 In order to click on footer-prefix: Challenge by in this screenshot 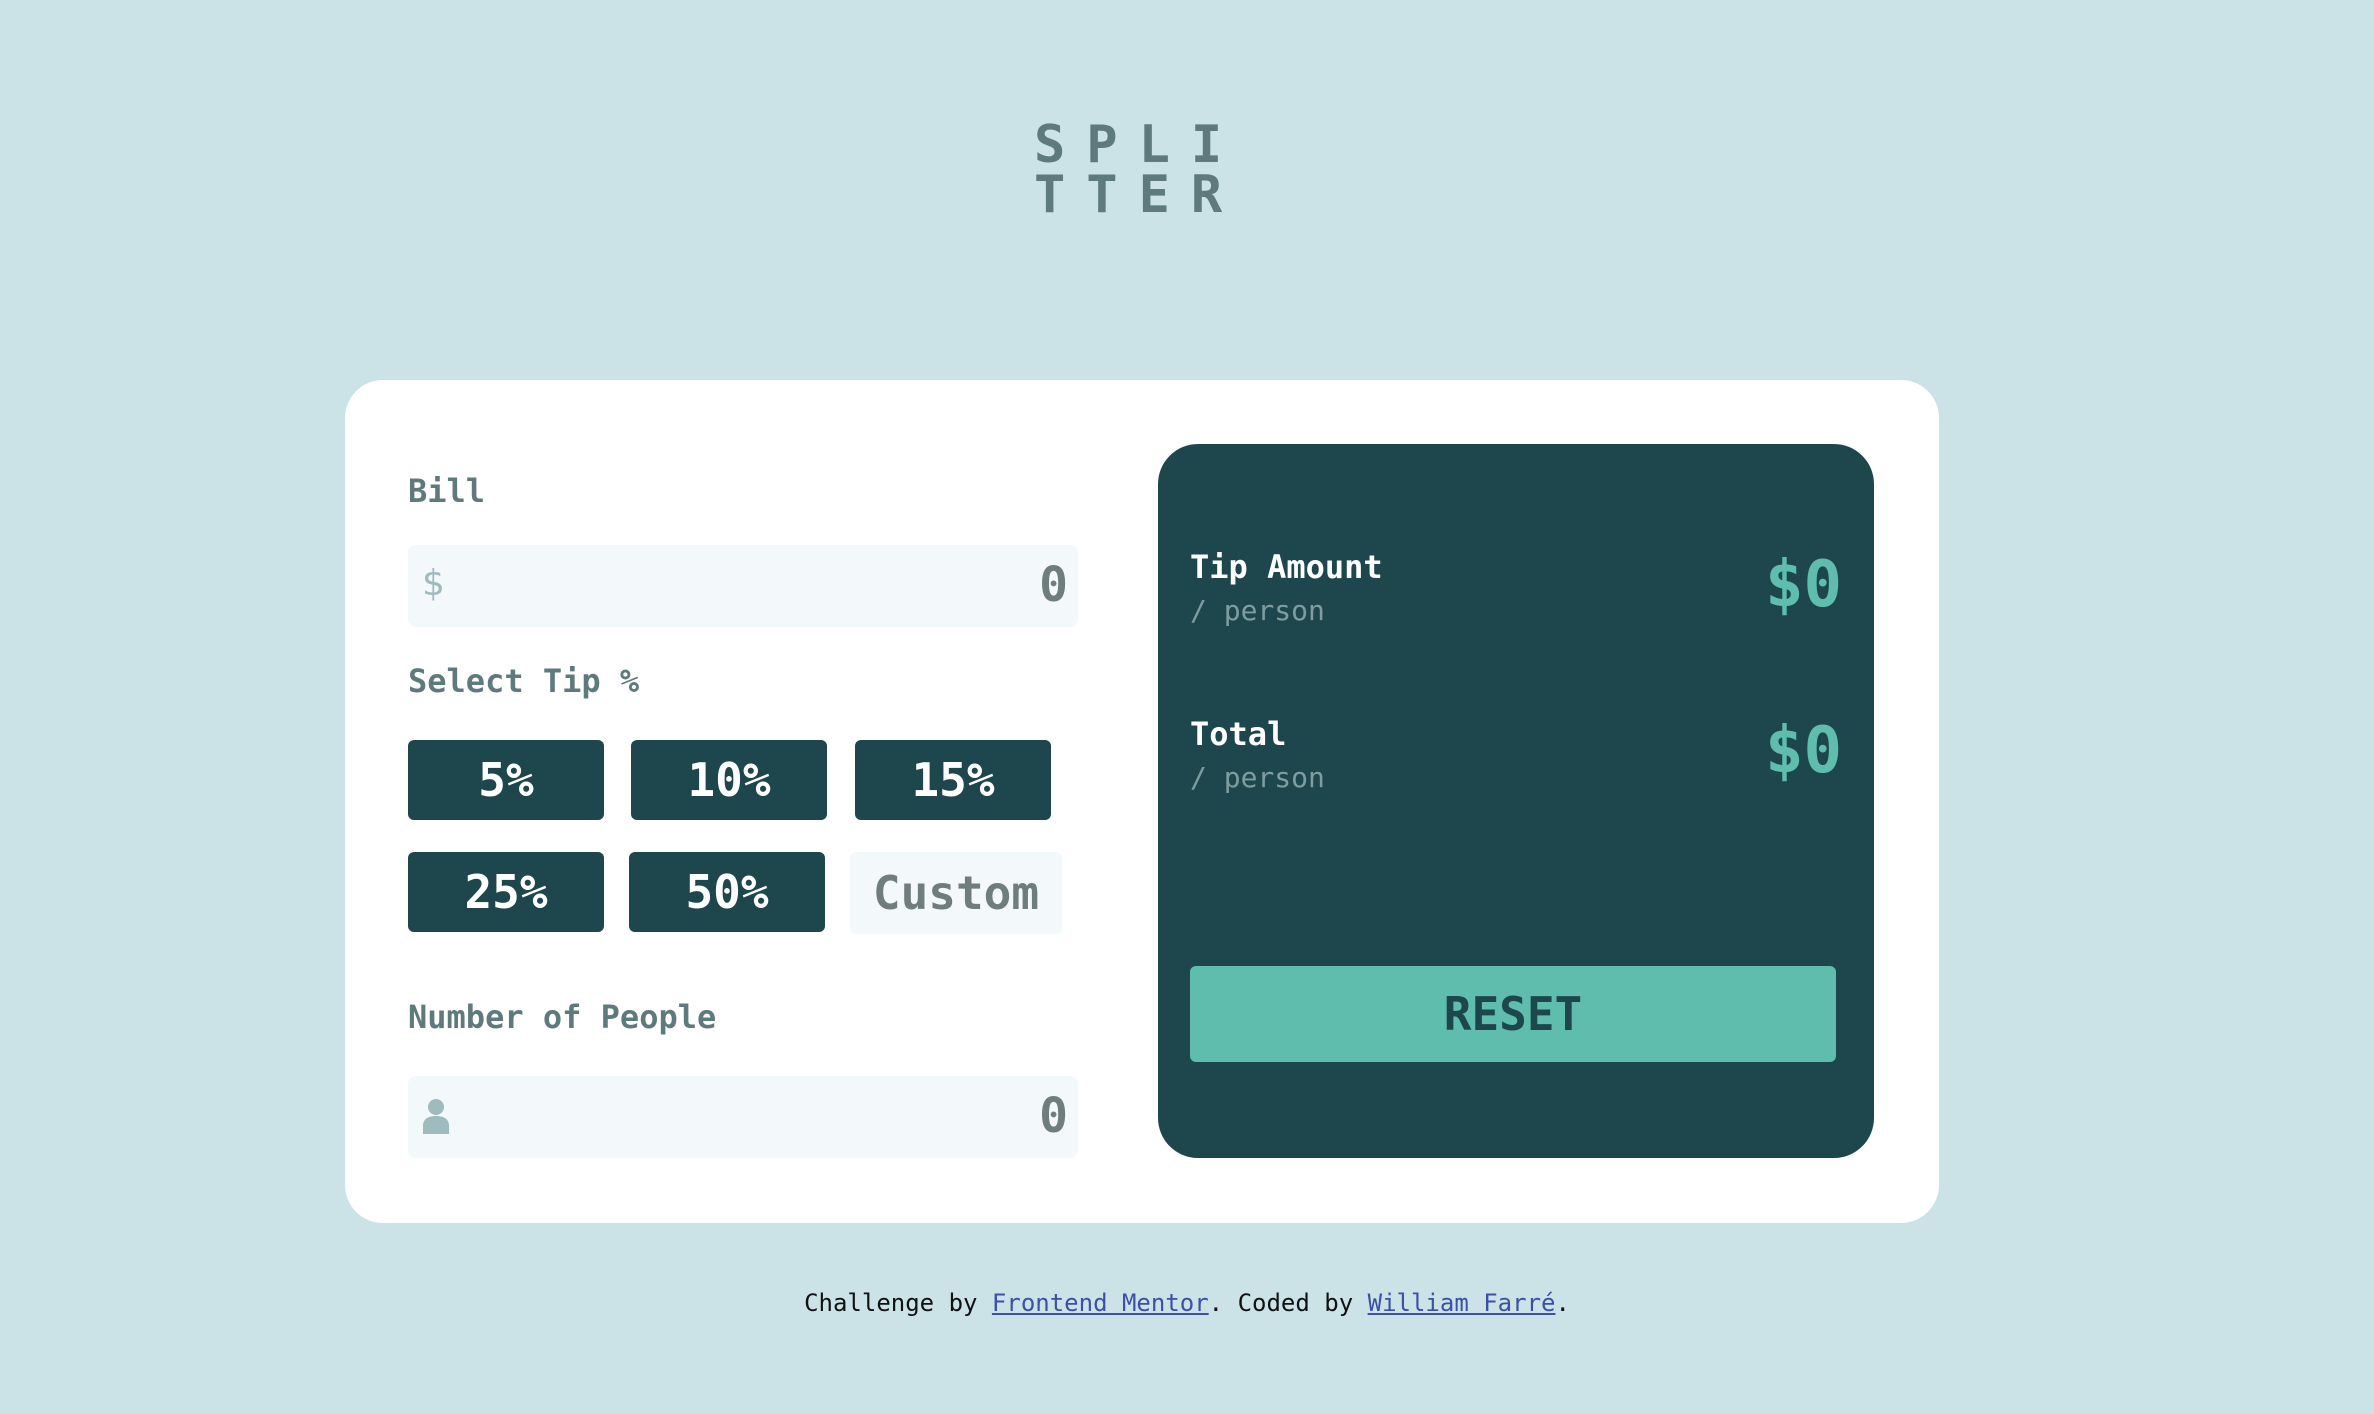, I will do `click(898, 1303)`.